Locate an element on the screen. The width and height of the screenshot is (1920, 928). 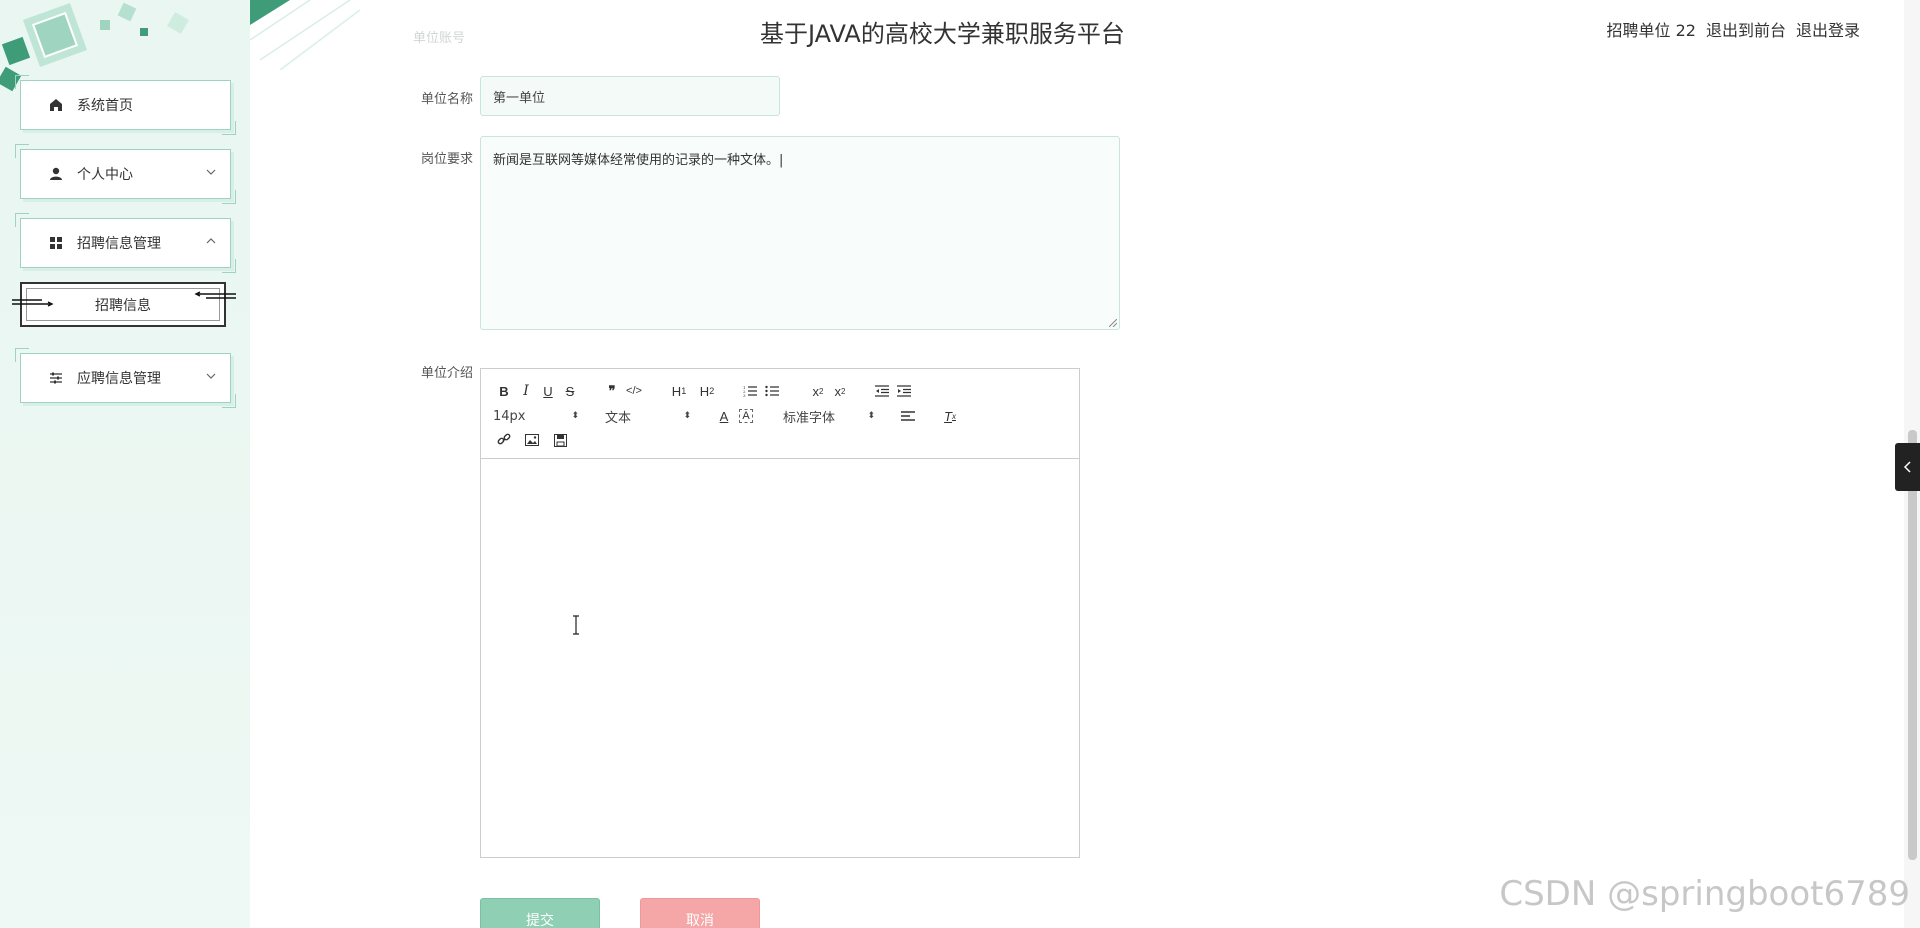
submenu-item-recruitment-info: 招聘信息 is located at coordinates (124, 304).